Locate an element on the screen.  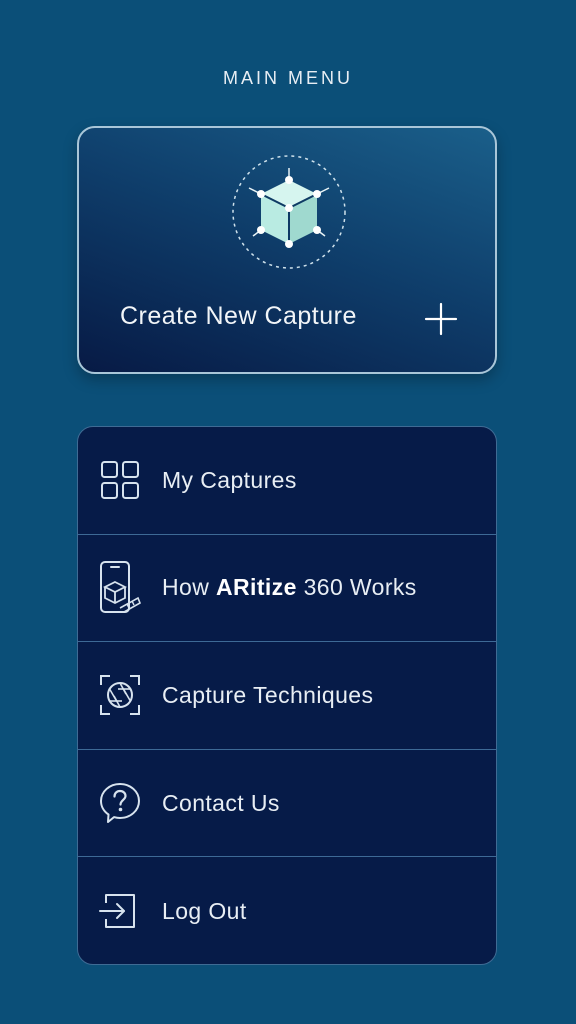
help-bubble-icon is located at coordinates (120, 803).